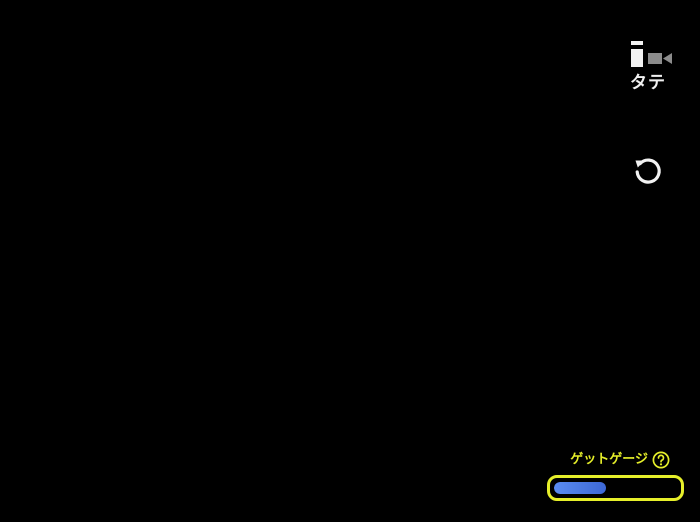 This screenshot has width=700, height=522. What do you see at coordinates (651, 54) in the screenshot?
I see `orientation-portrait-icon` at bounding box center [651, 54].